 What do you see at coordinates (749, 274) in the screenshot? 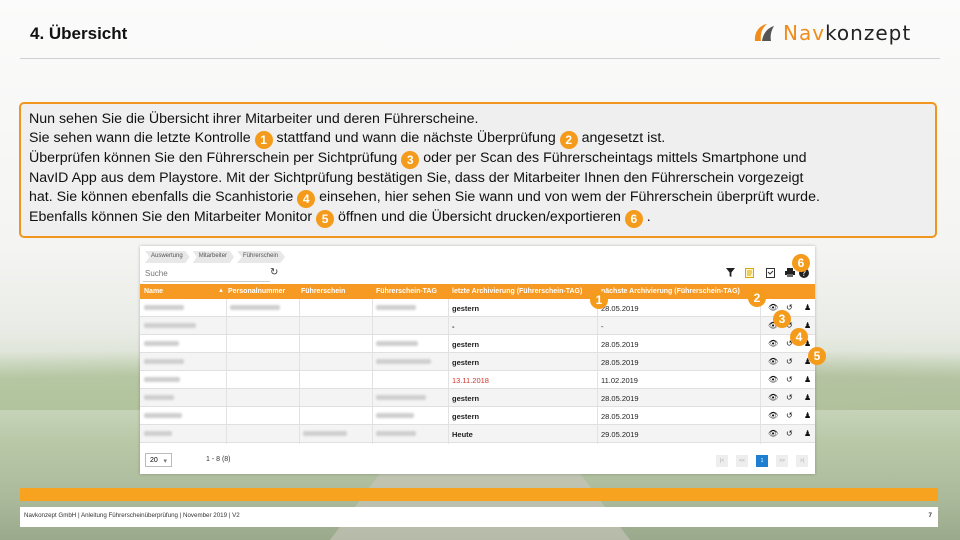
I see `export-excel-icon` at bounding box center [749, 274].